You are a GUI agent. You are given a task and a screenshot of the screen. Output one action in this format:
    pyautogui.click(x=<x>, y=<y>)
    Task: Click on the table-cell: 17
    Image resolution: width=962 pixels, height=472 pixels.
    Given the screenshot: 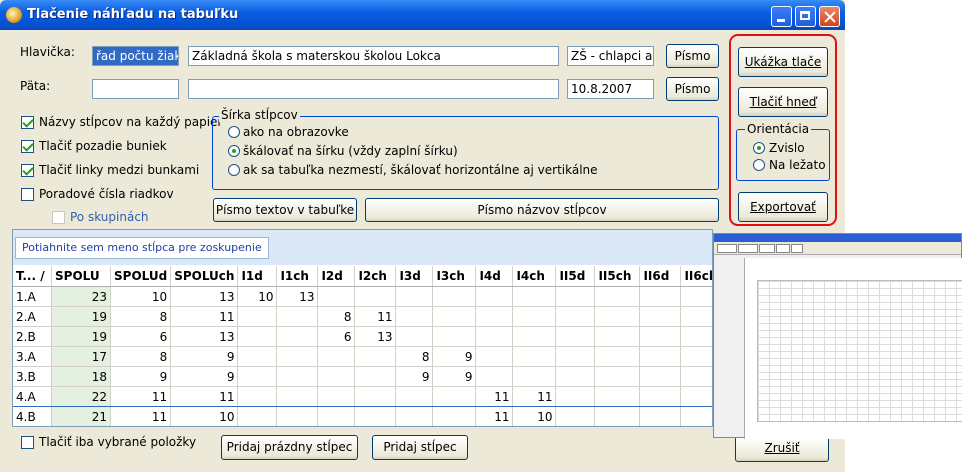 What is the action you would take?
    pyautogui.click(x=81, y=356)
    